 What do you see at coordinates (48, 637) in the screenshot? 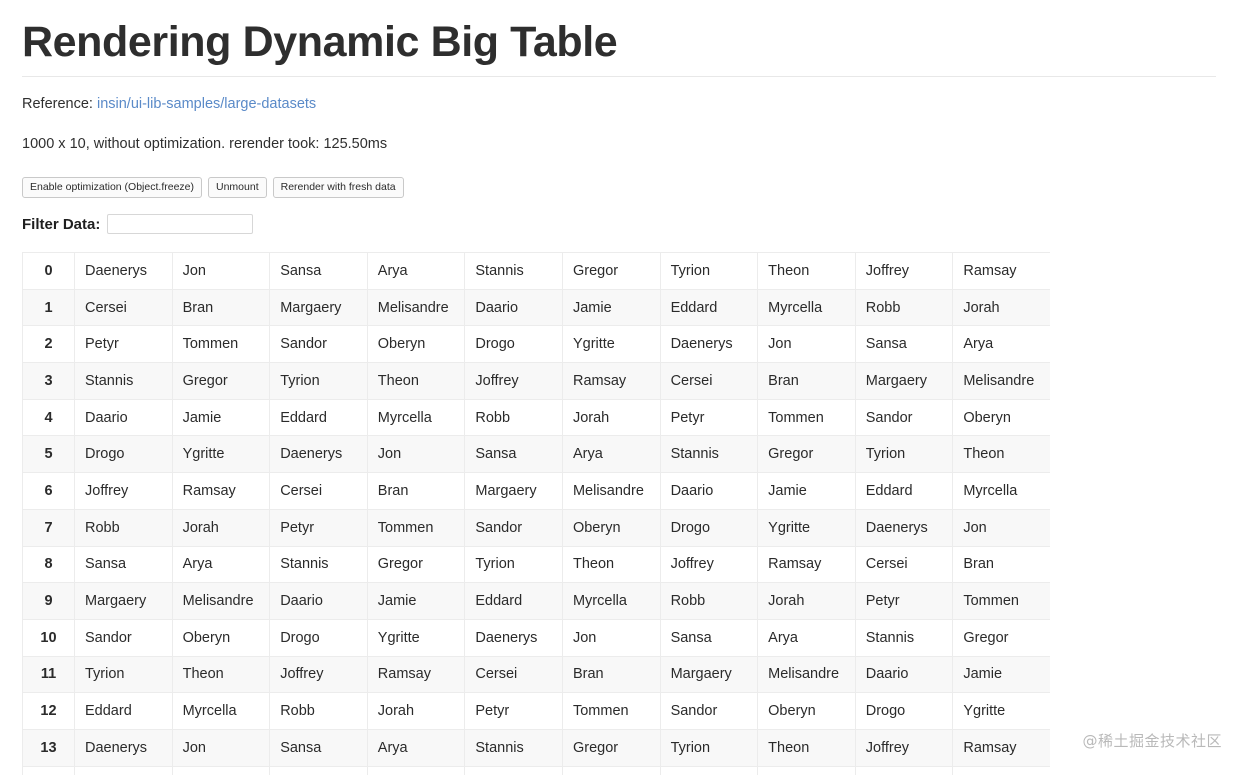
I see `row-index-cell: 10` at bounding box center [48, 637].